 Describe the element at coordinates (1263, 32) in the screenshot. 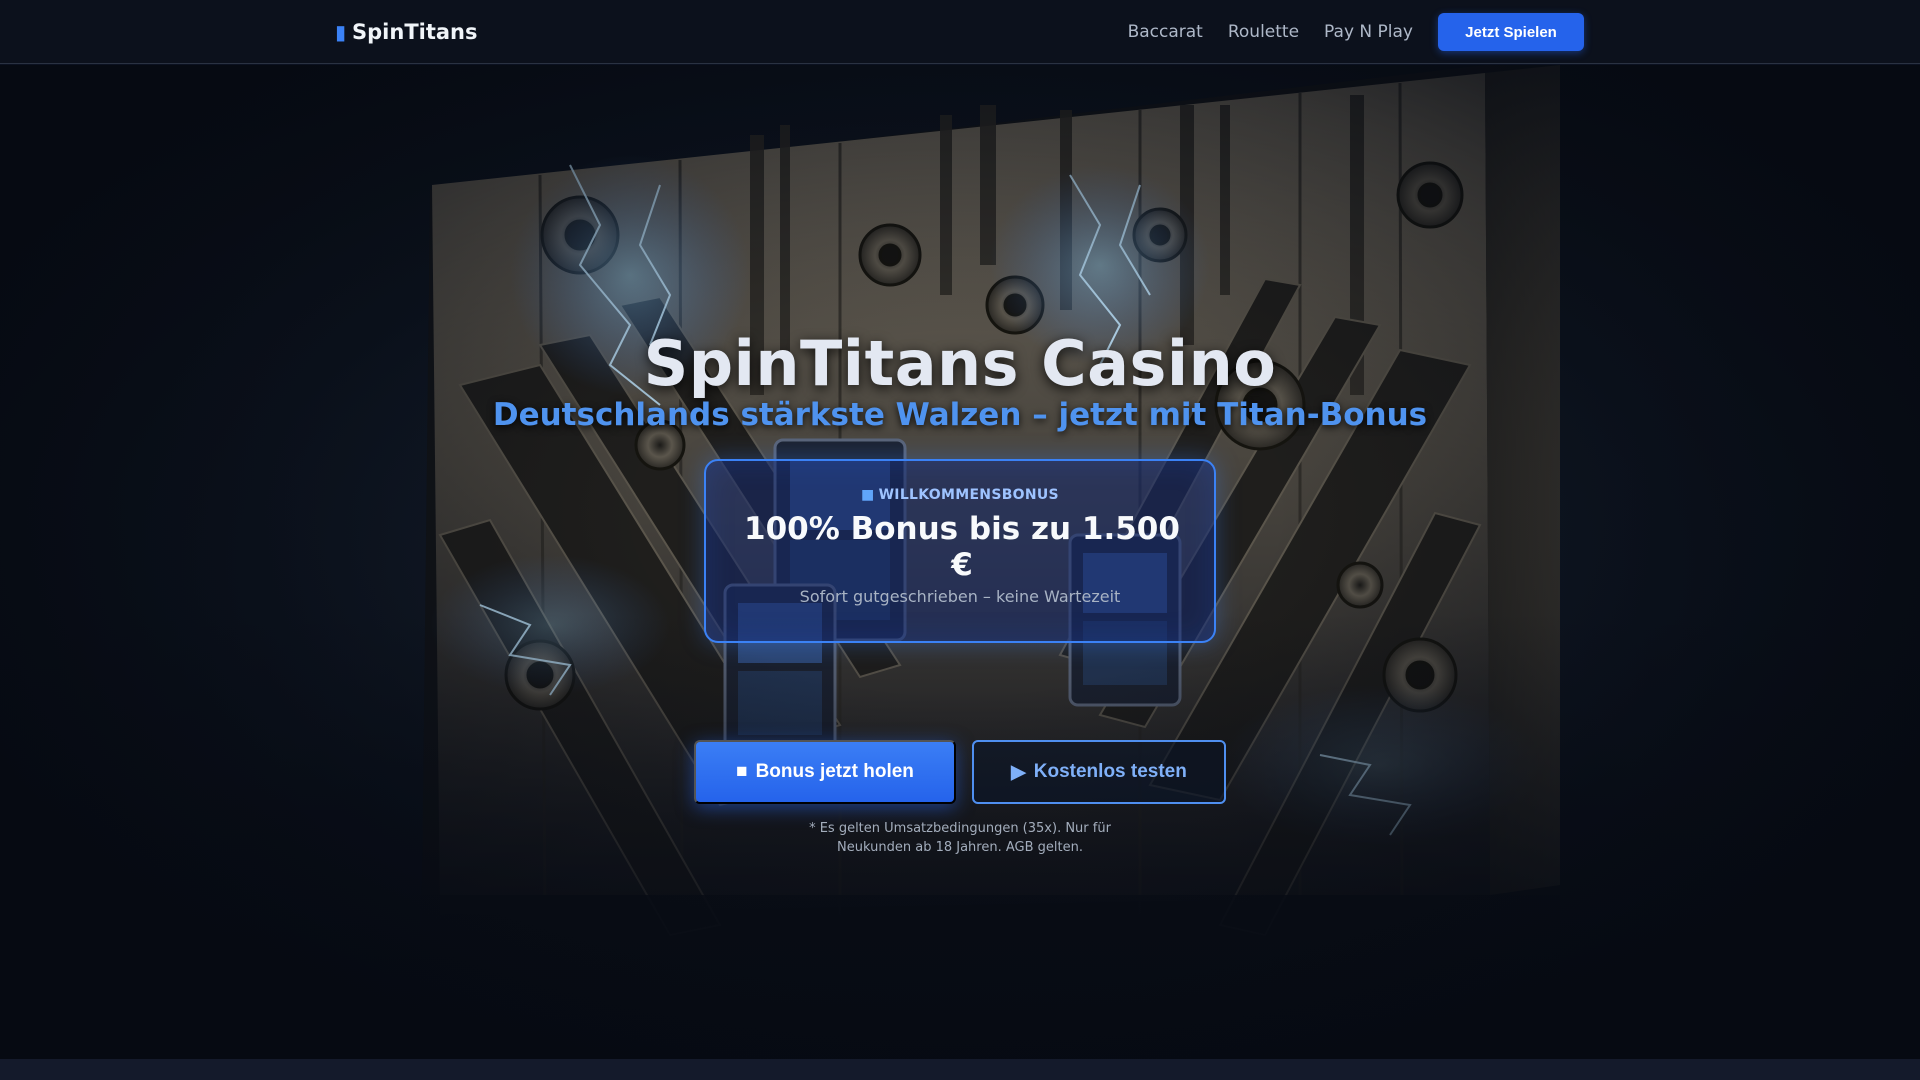

I see `nav-link-roulette: Roulette` at that location.